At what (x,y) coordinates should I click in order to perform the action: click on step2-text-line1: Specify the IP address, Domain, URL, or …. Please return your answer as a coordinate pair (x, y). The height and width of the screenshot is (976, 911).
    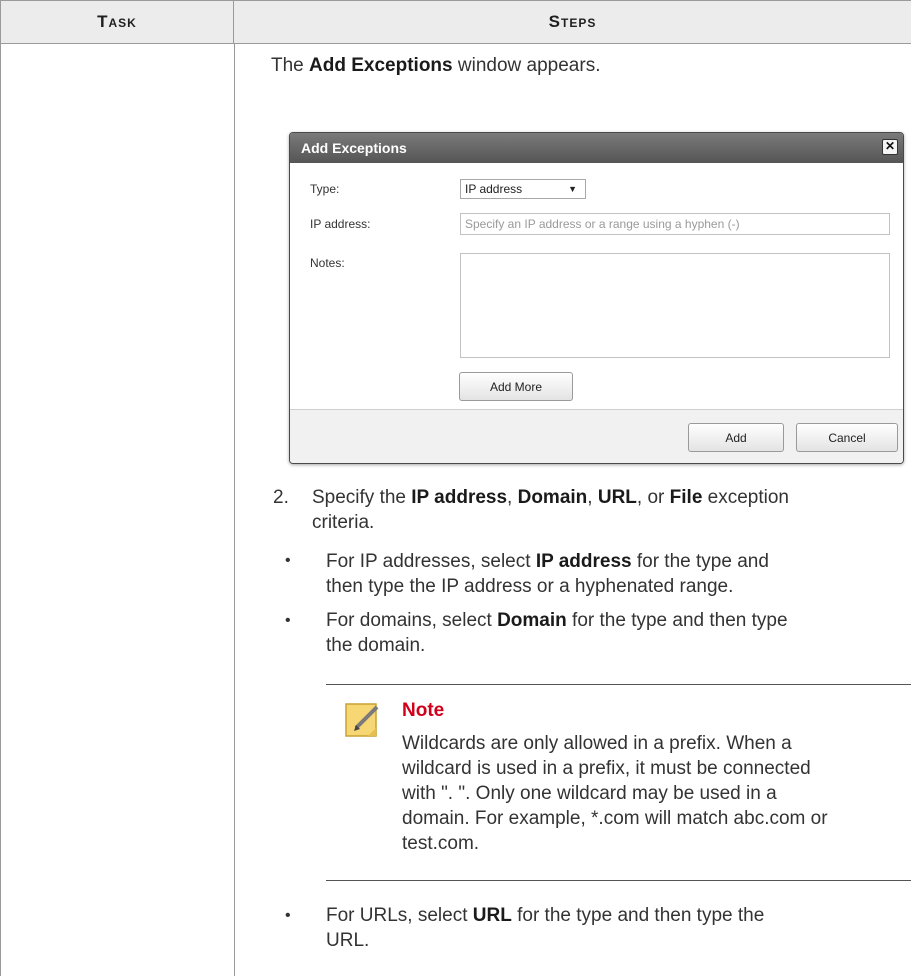
    Looking at the image, I should click on (550, 497).